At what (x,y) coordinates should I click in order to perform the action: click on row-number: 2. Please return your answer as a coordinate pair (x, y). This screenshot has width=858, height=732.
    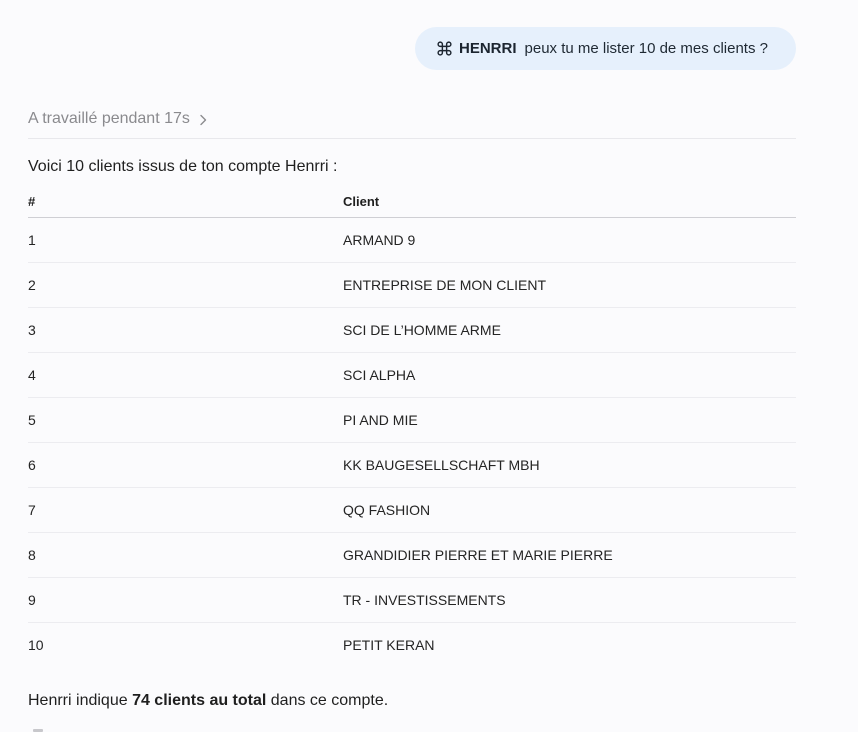
    Looking at the image, I should click on (185, 285).